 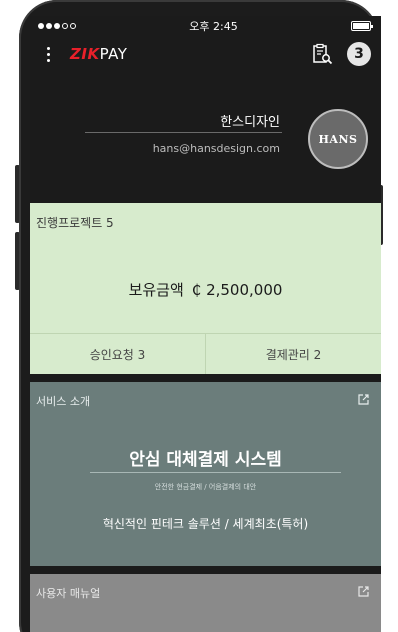 What do you see at coordinates (205, 603) in the screenshot?
I see `user-manual-card: 사용자 매뉴얼` at bounding box center [205, 603].